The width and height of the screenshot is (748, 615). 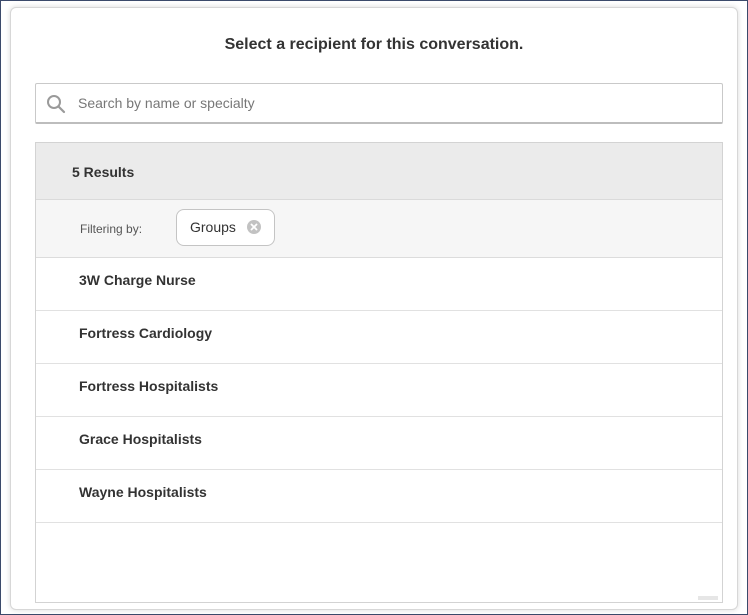 What do you see at coordinates (56, 104) in the screenshot?
I see `search-icon` at bounding box center [56, 104].